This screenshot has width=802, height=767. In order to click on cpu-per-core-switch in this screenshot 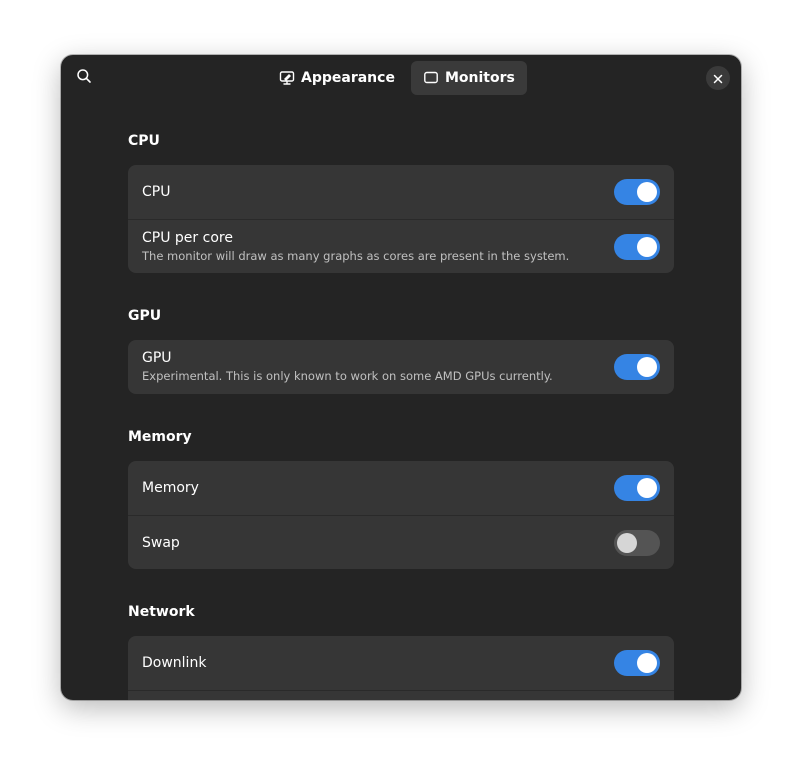, I will do `click(637, 247)`.